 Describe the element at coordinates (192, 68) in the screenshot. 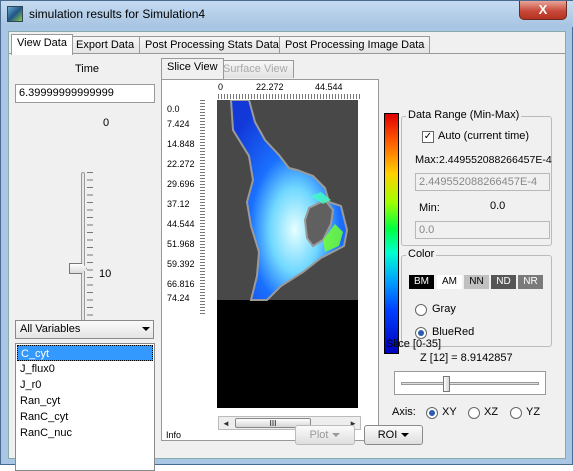

I see `tab-slice-view: Slice View` at that location.